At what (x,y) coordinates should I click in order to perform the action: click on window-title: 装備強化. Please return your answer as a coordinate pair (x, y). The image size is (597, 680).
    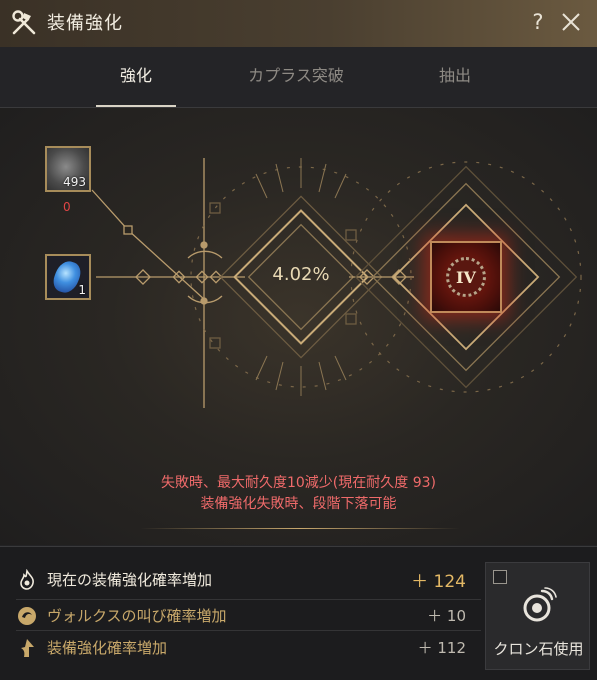
    Looking at the image, I should click on (85, 23).